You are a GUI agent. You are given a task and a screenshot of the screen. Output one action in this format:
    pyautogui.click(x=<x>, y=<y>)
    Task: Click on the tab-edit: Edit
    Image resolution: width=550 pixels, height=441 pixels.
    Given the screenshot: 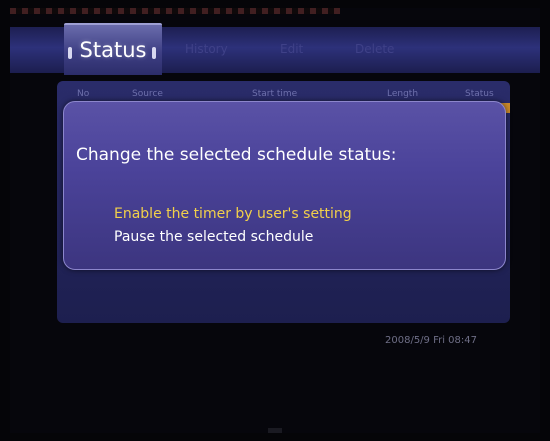 What is the action you would take?
    pyautogui.click(x=291, y=49)
    